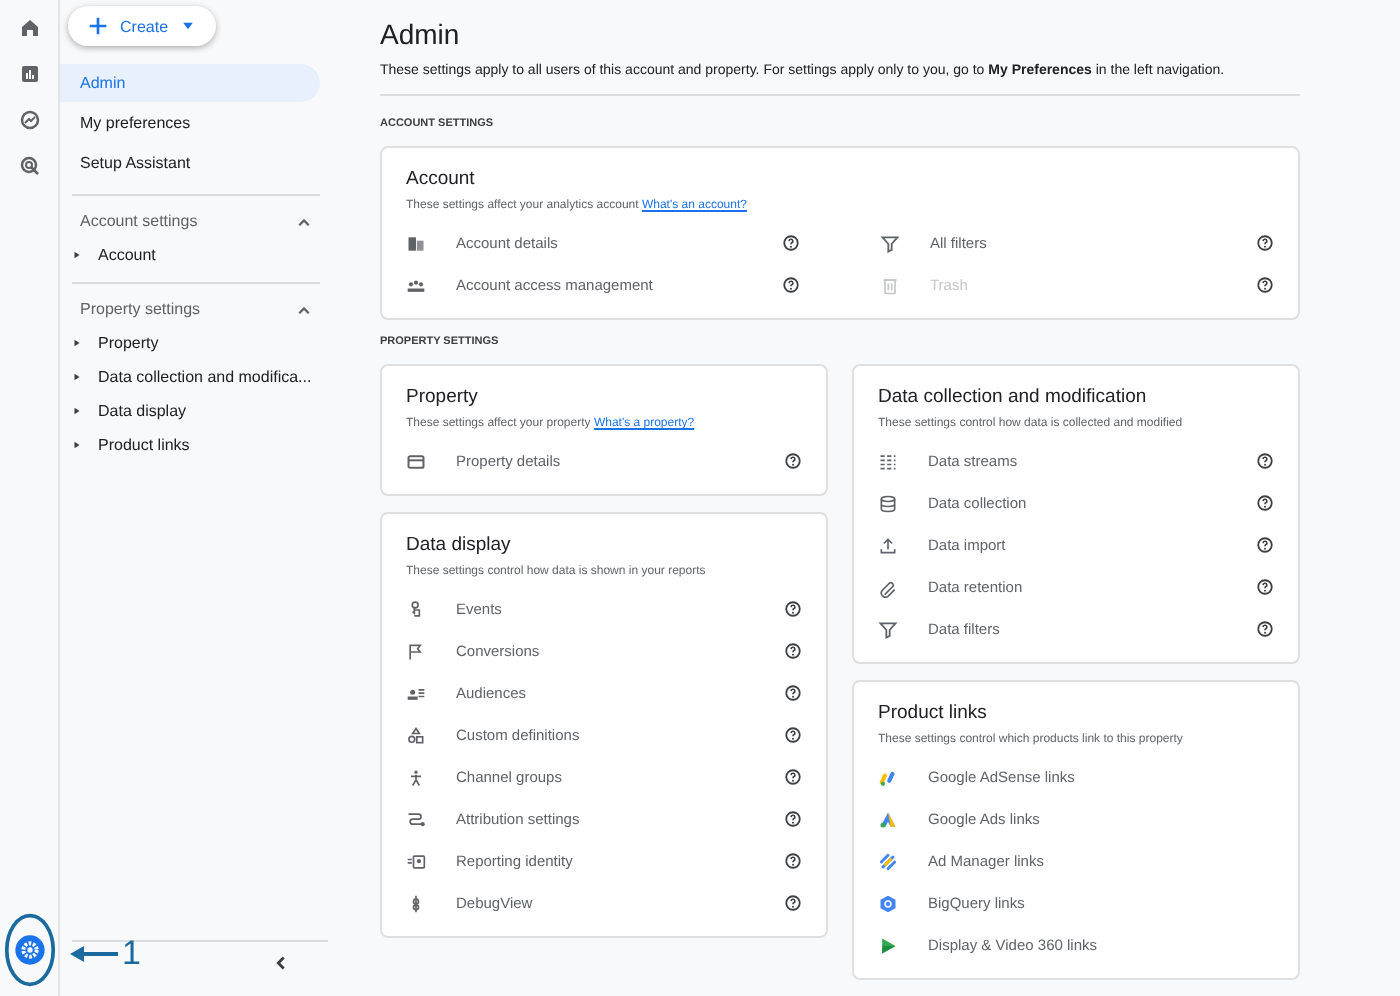  I want to click on id-card-icon, so click(416, 861).